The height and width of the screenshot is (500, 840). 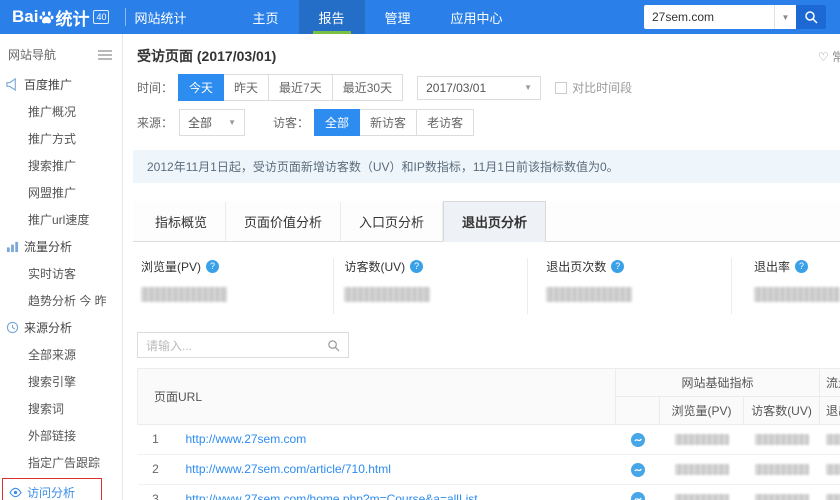 I want to click on favorite-report-link: ♡ 常, so click(x=829, y=56).